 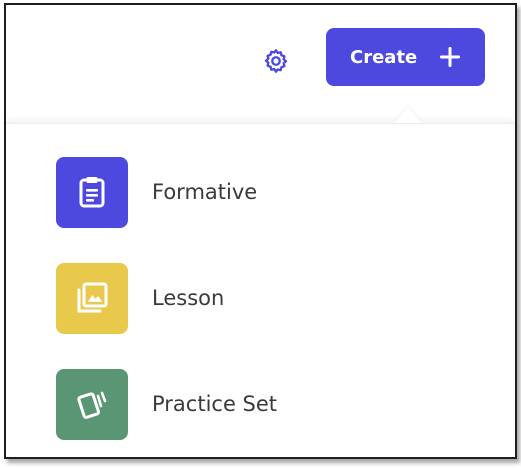 I want to click on menu-item-label: Formative, so click(x=205, y=192).